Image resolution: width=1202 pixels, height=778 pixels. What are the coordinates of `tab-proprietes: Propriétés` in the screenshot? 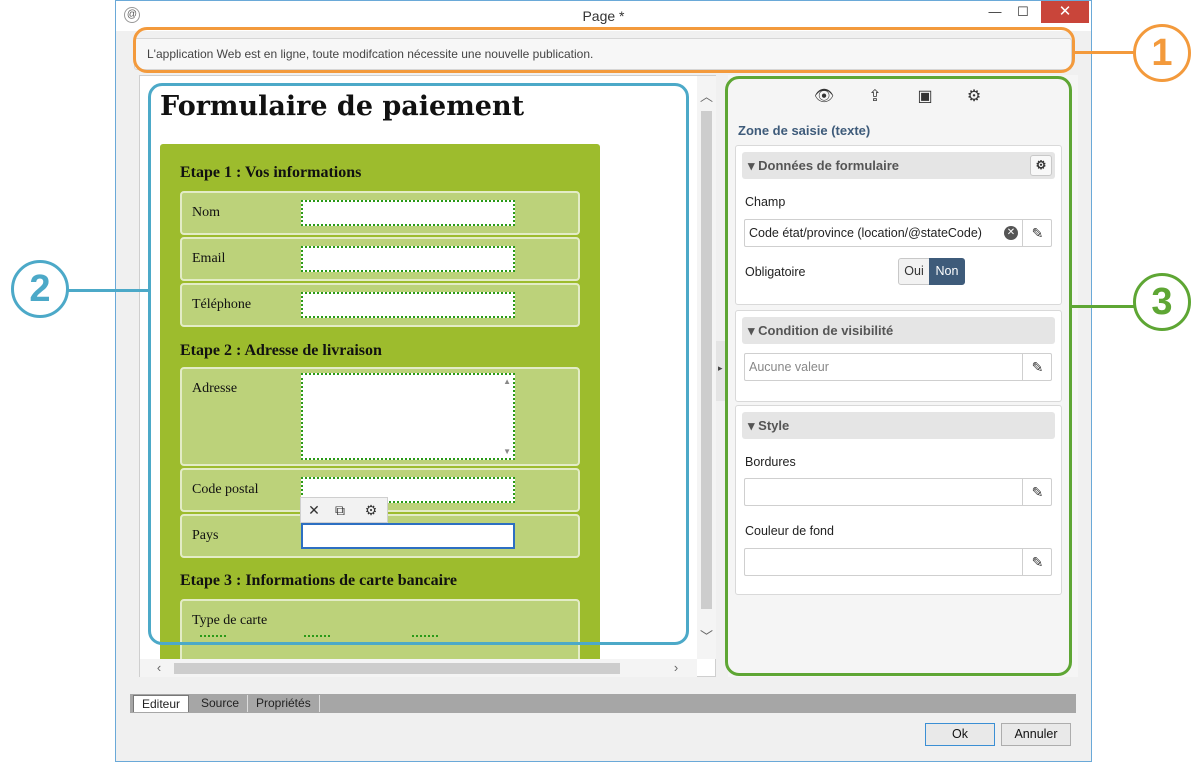 It's located at (284, 703).